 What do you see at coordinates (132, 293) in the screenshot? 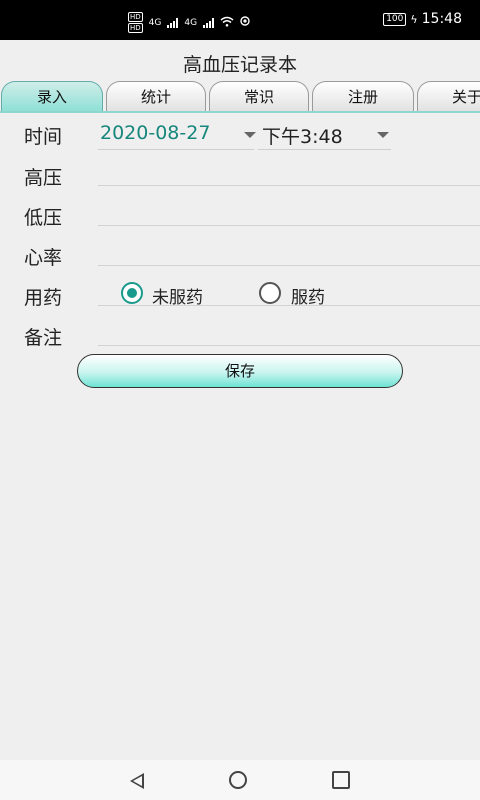
I see `radio-not-taken` at bounding box center [132, 293].